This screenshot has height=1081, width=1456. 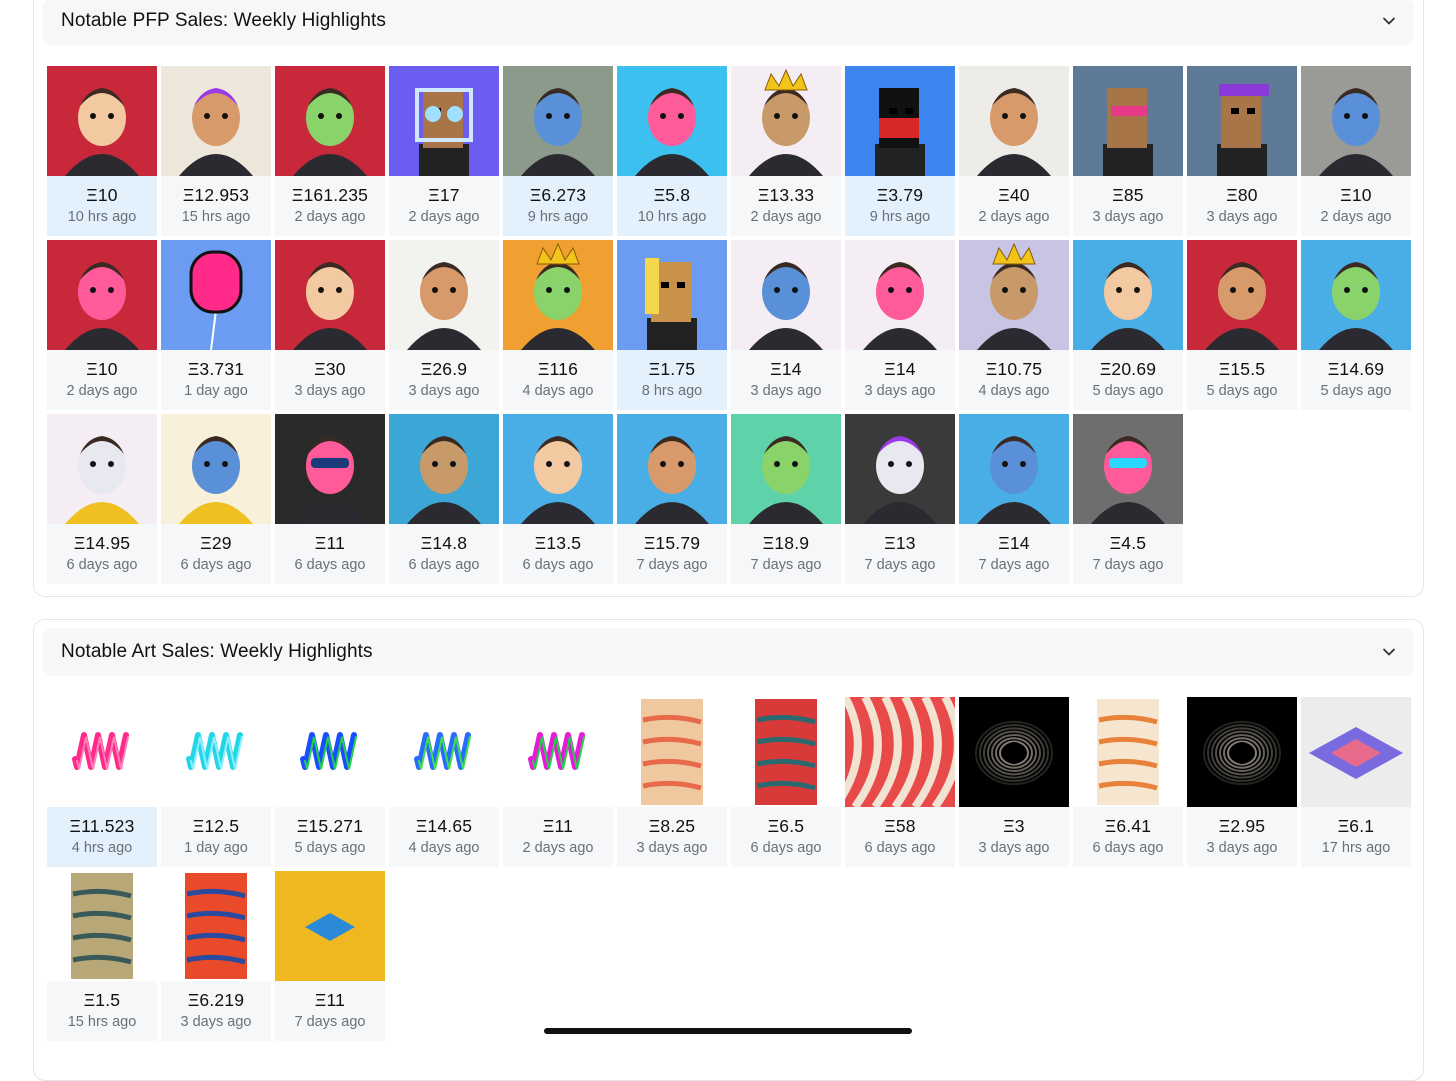 What do you see at coordinates (444, 826) in the screenshot?
I see `art-sale-price: Ξ14.65` at bounding box center [444, 826].